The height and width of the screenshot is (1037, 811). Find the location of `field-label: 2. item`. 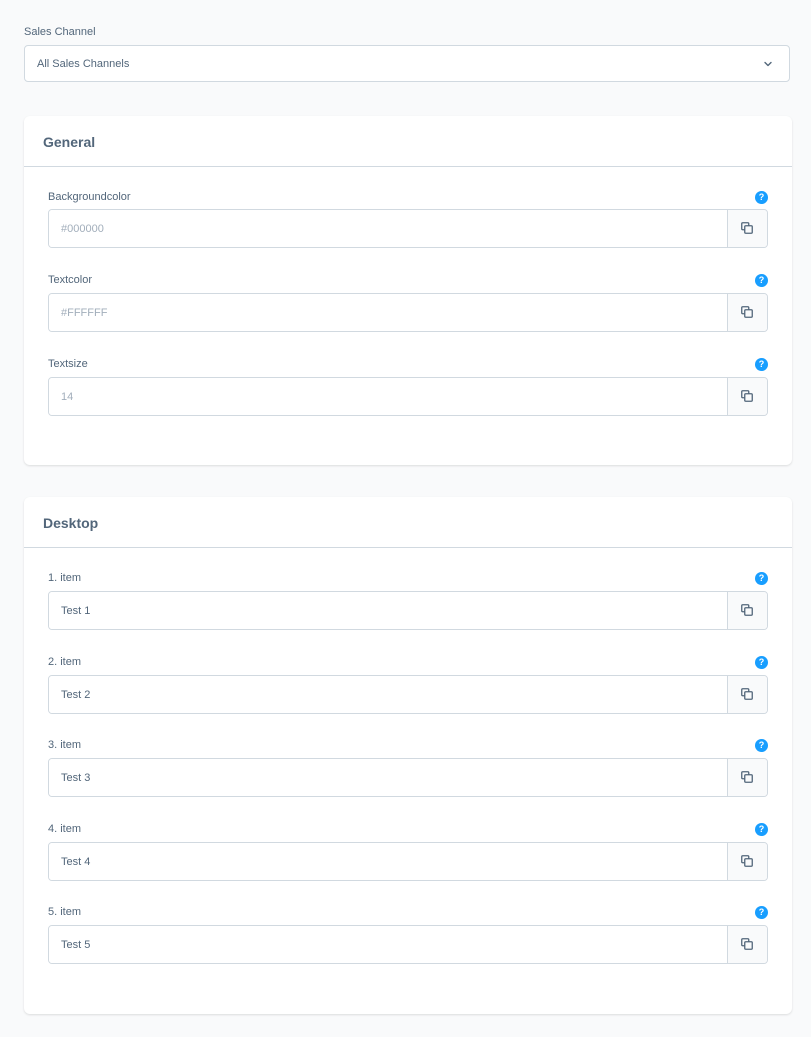

field-label: 2. item is located at coordinates (65, 662).